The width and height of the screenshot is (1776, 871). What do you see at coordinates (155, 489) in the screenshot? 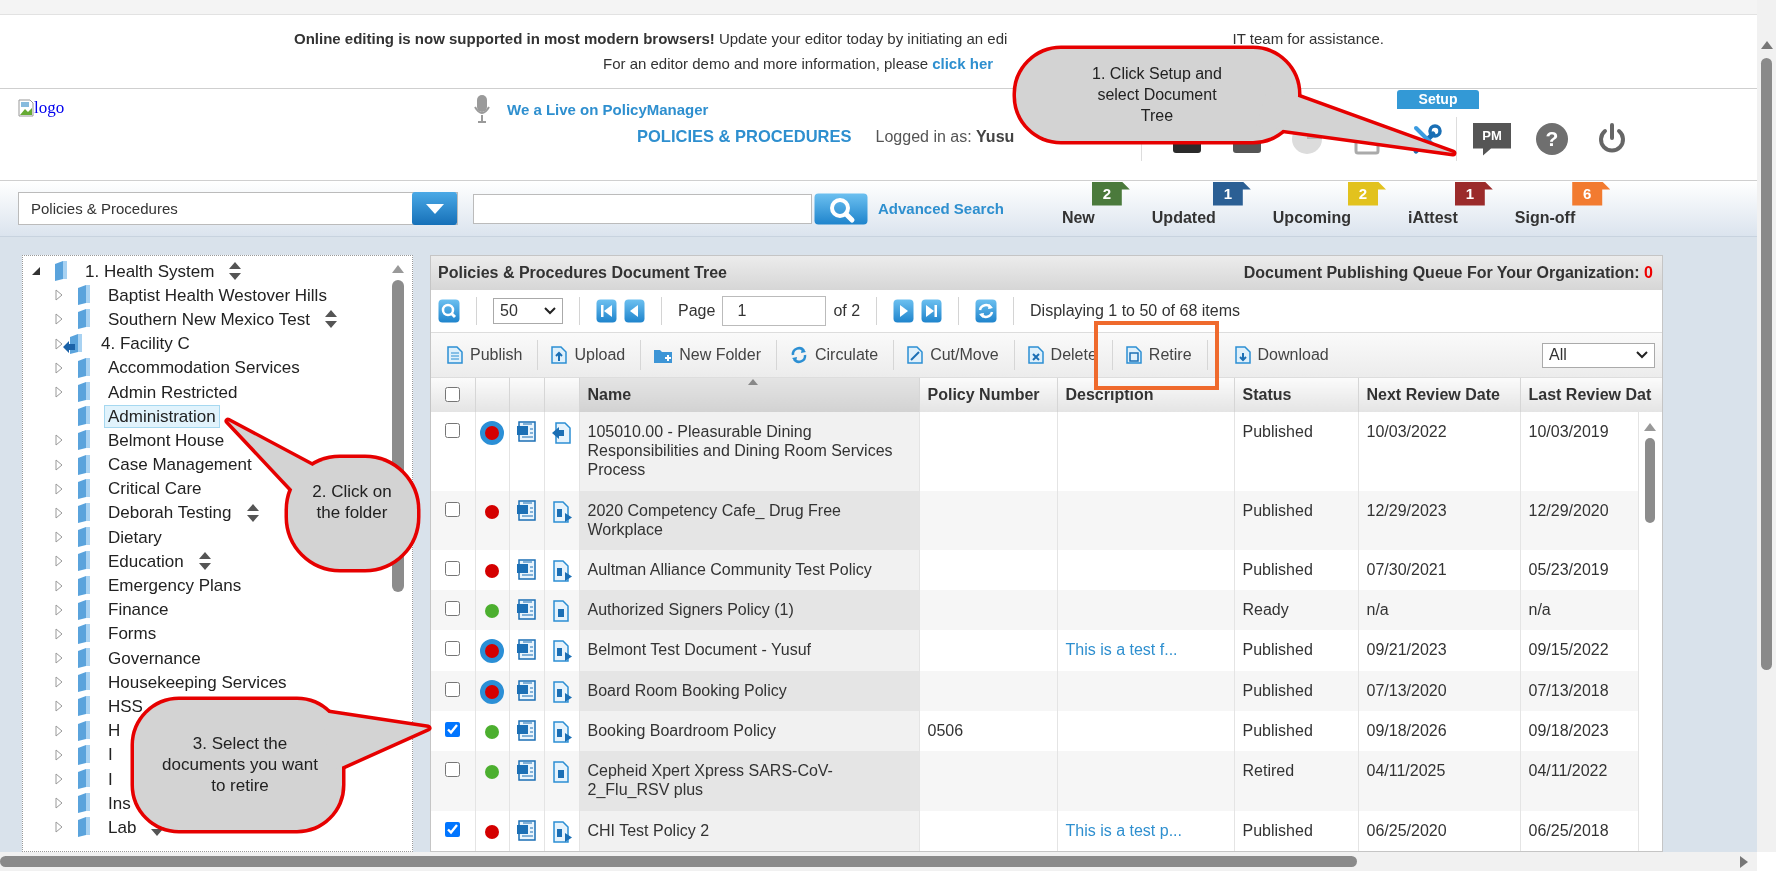
I see `tree-item: Critical Care` at bounding box center [155, 489].